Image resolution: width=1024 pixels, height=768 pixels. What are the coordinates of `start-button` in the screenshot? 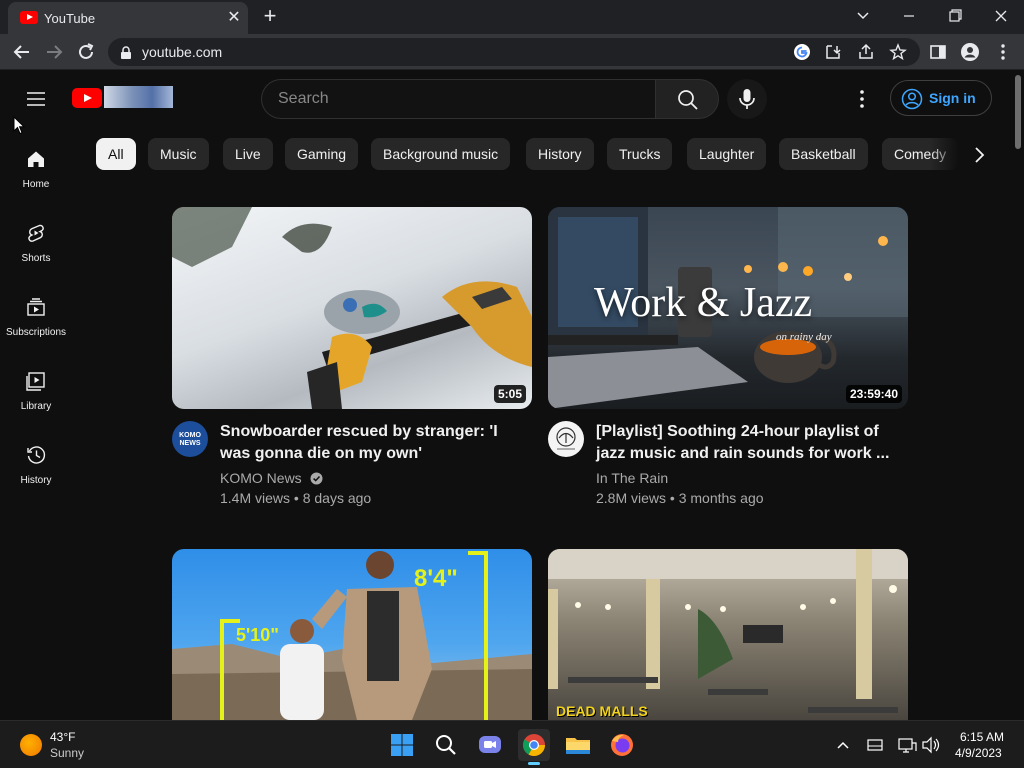 It's located at (402, 745).